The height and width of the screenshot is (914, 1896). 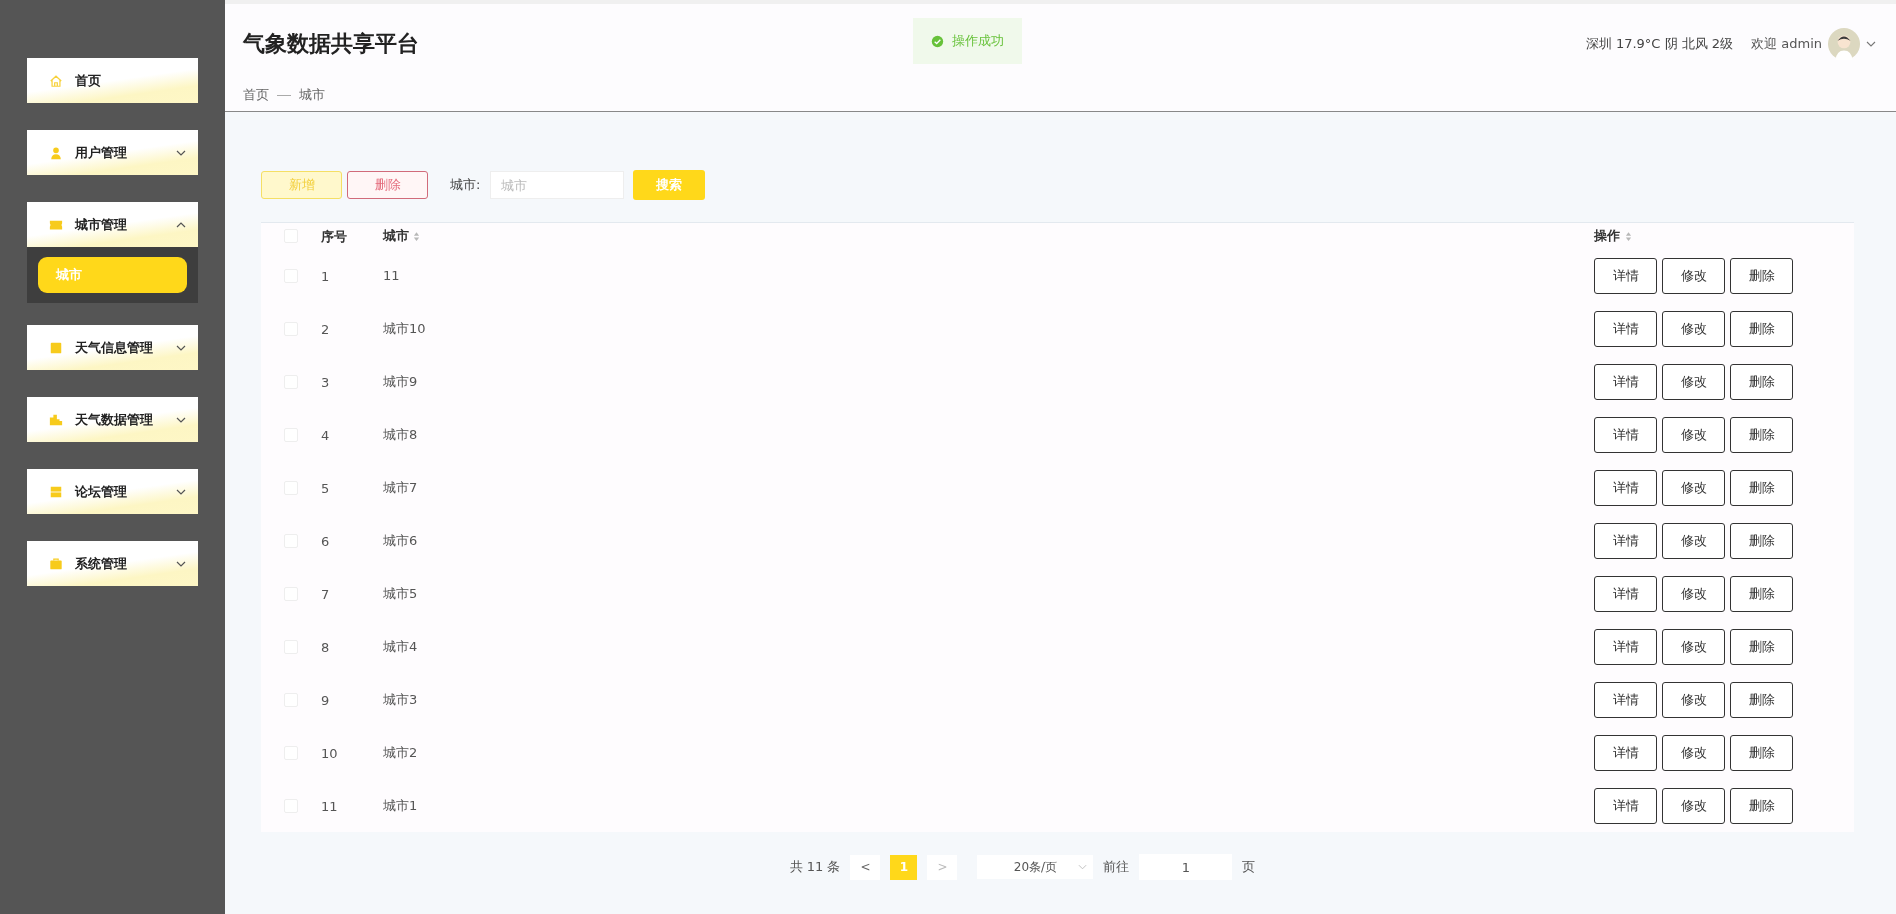 I want to click on user-icon, so click(x=56, y=152).